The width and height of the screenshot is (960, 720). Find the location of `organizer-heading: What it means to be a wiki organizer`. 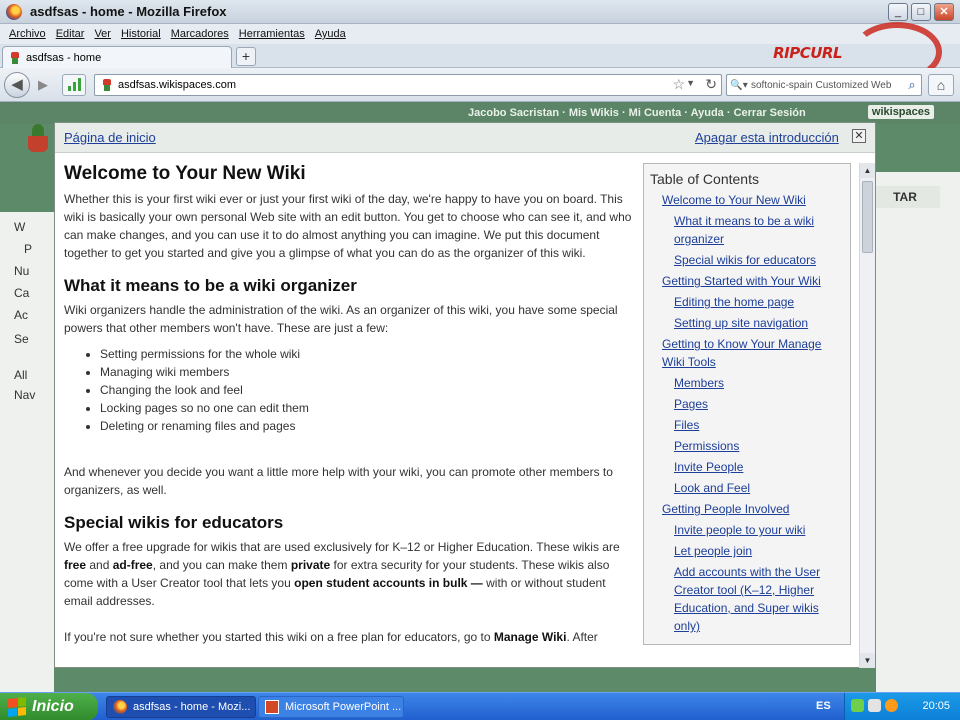

organizer-heading: What it means to be a wiki organizer is located at coordinates (210, 285).